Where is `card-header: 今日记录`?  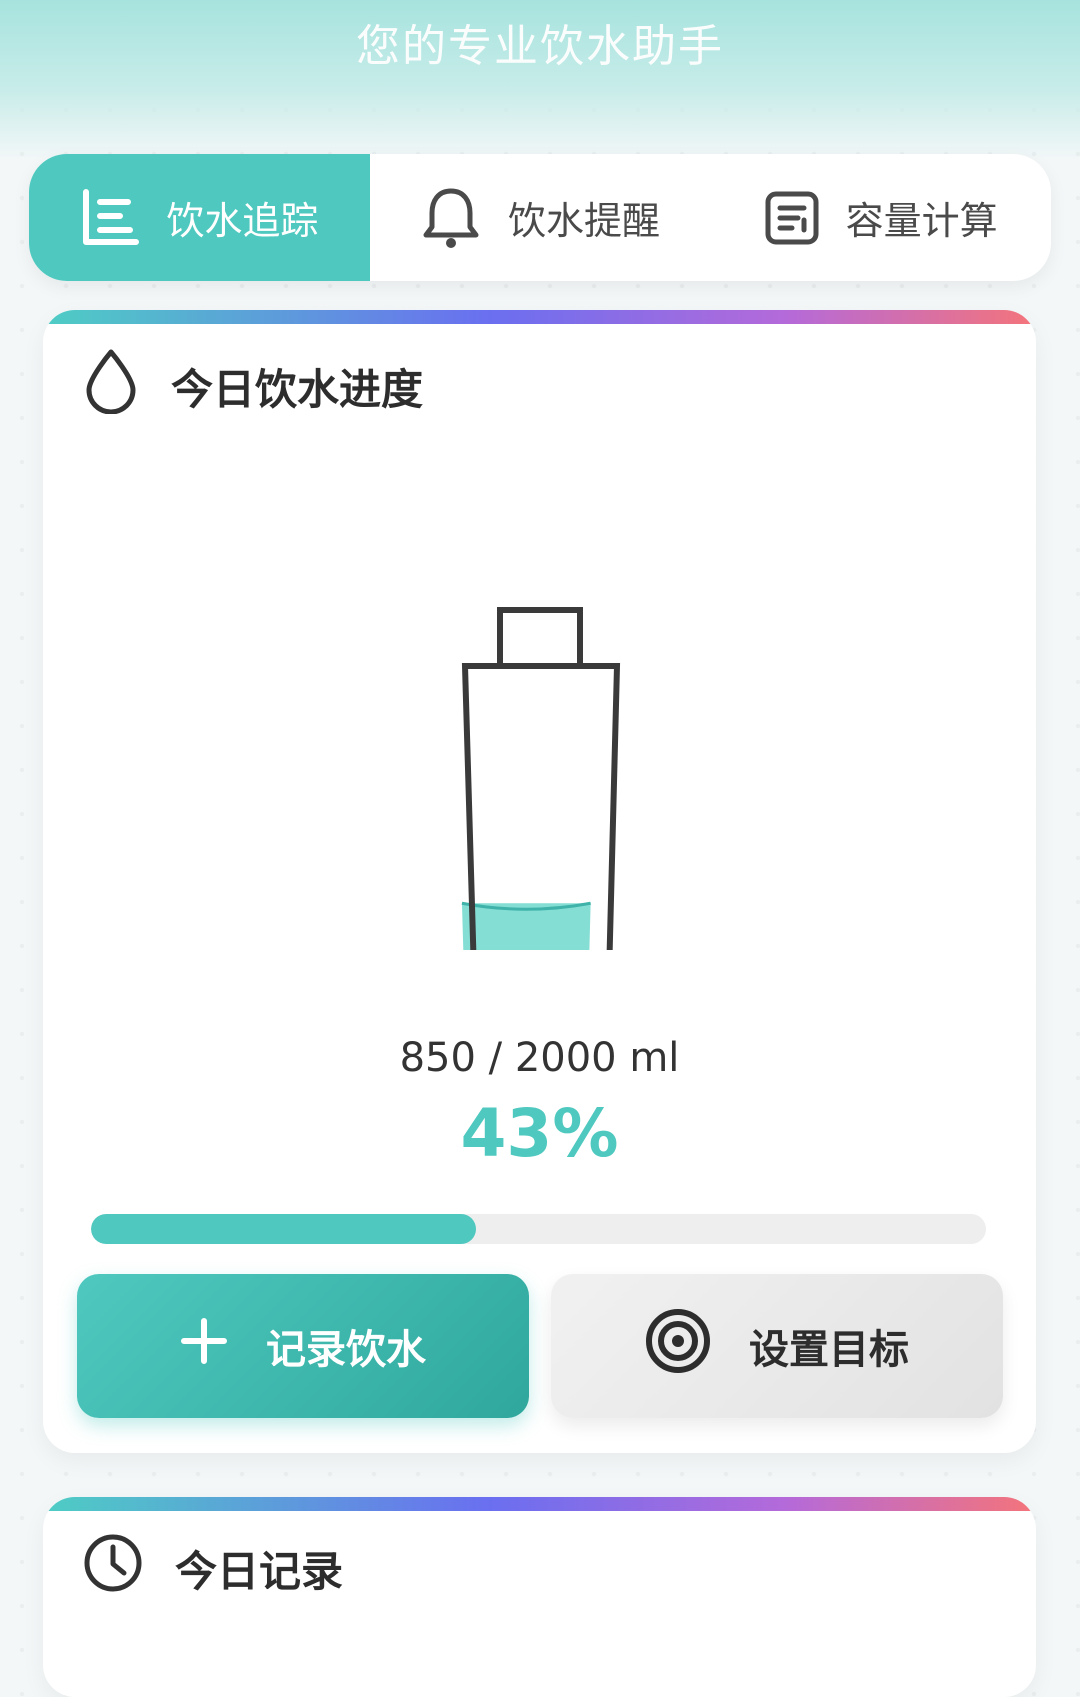 card-header: 今日记录 is located at coordinates (213, 1568).